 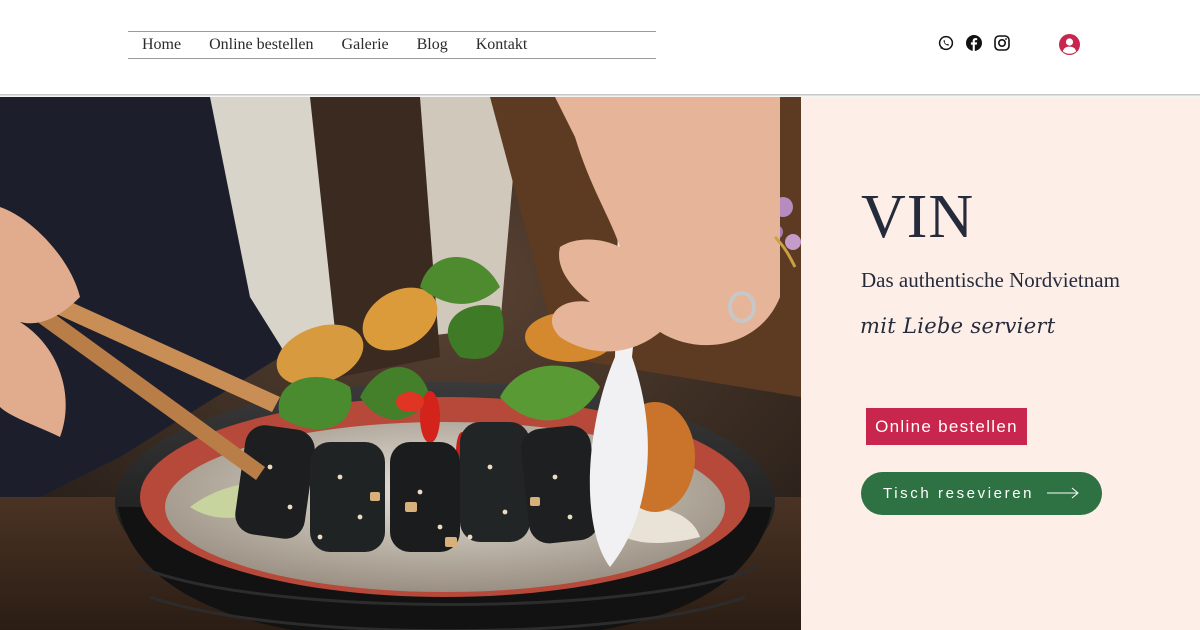 What do you see at coordinates (365, 45) in the screenshot?
I see `nav-item-galerie: Galerie` at bounding box center [365, 45].